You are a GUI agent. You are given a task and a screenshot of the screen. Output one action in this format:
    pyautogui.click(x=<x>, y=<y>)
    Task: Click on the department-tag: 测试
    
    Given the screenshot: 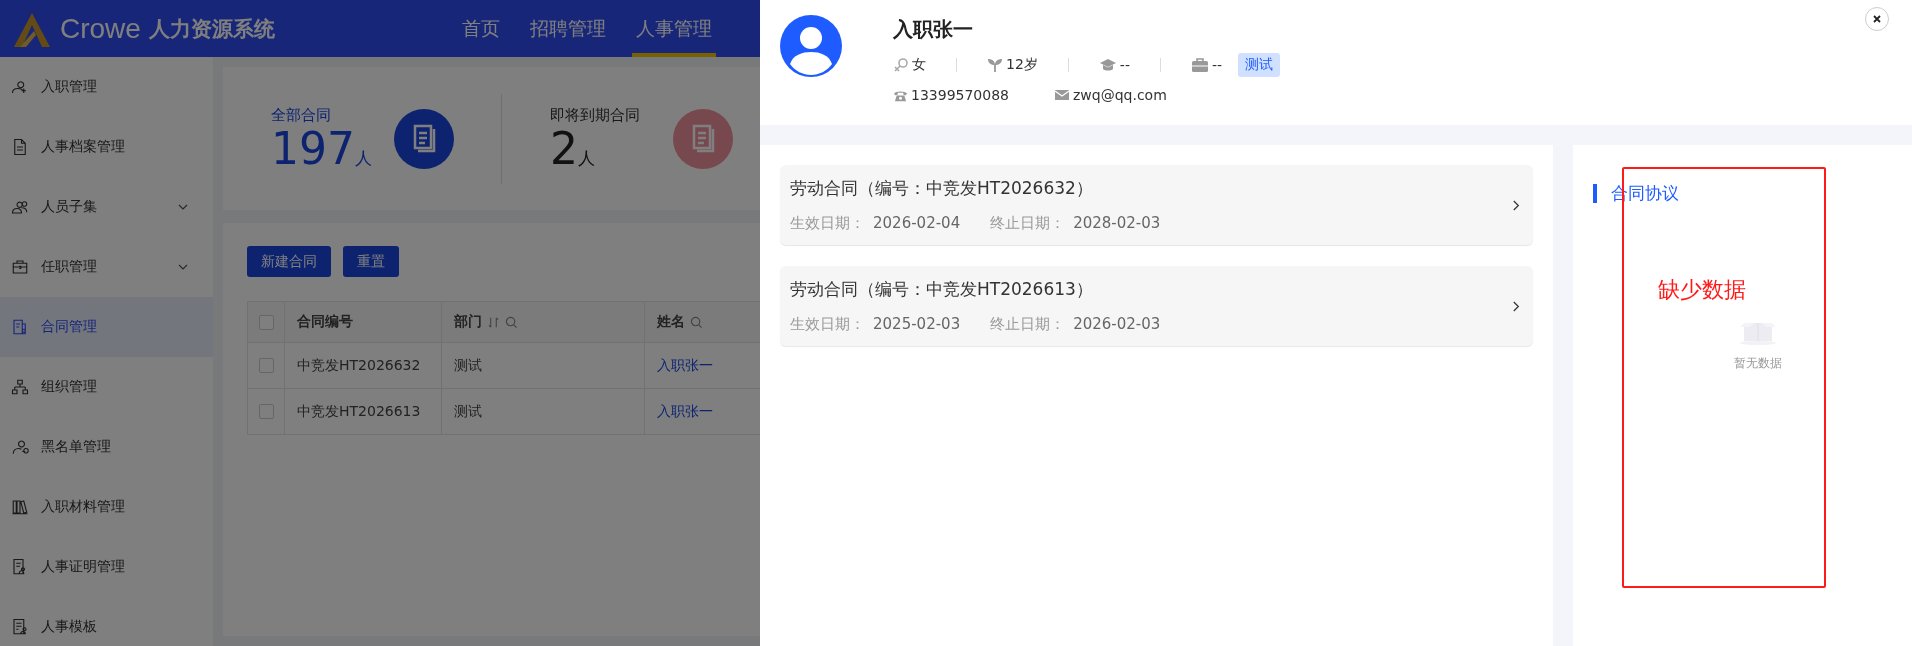 What is the action you would take?
    pyautogui.click(x=1259, y=65)
    